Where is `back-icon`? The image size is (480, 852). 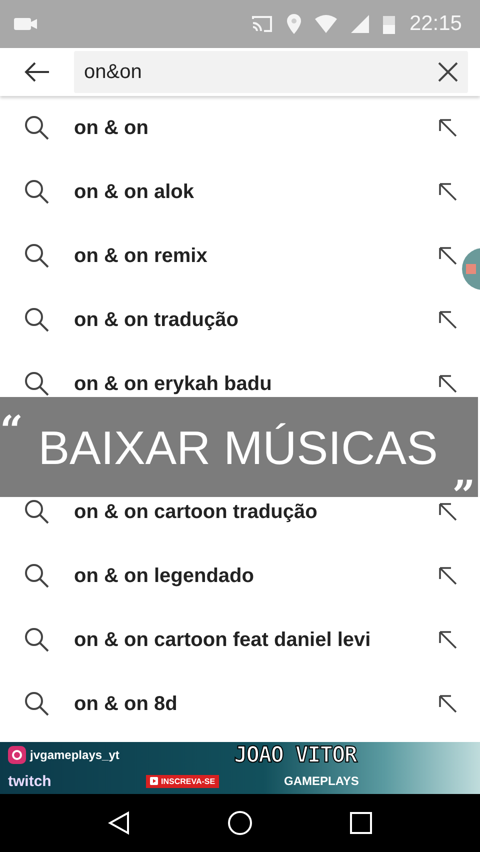
back-icon is located at coordinates (119, 823).